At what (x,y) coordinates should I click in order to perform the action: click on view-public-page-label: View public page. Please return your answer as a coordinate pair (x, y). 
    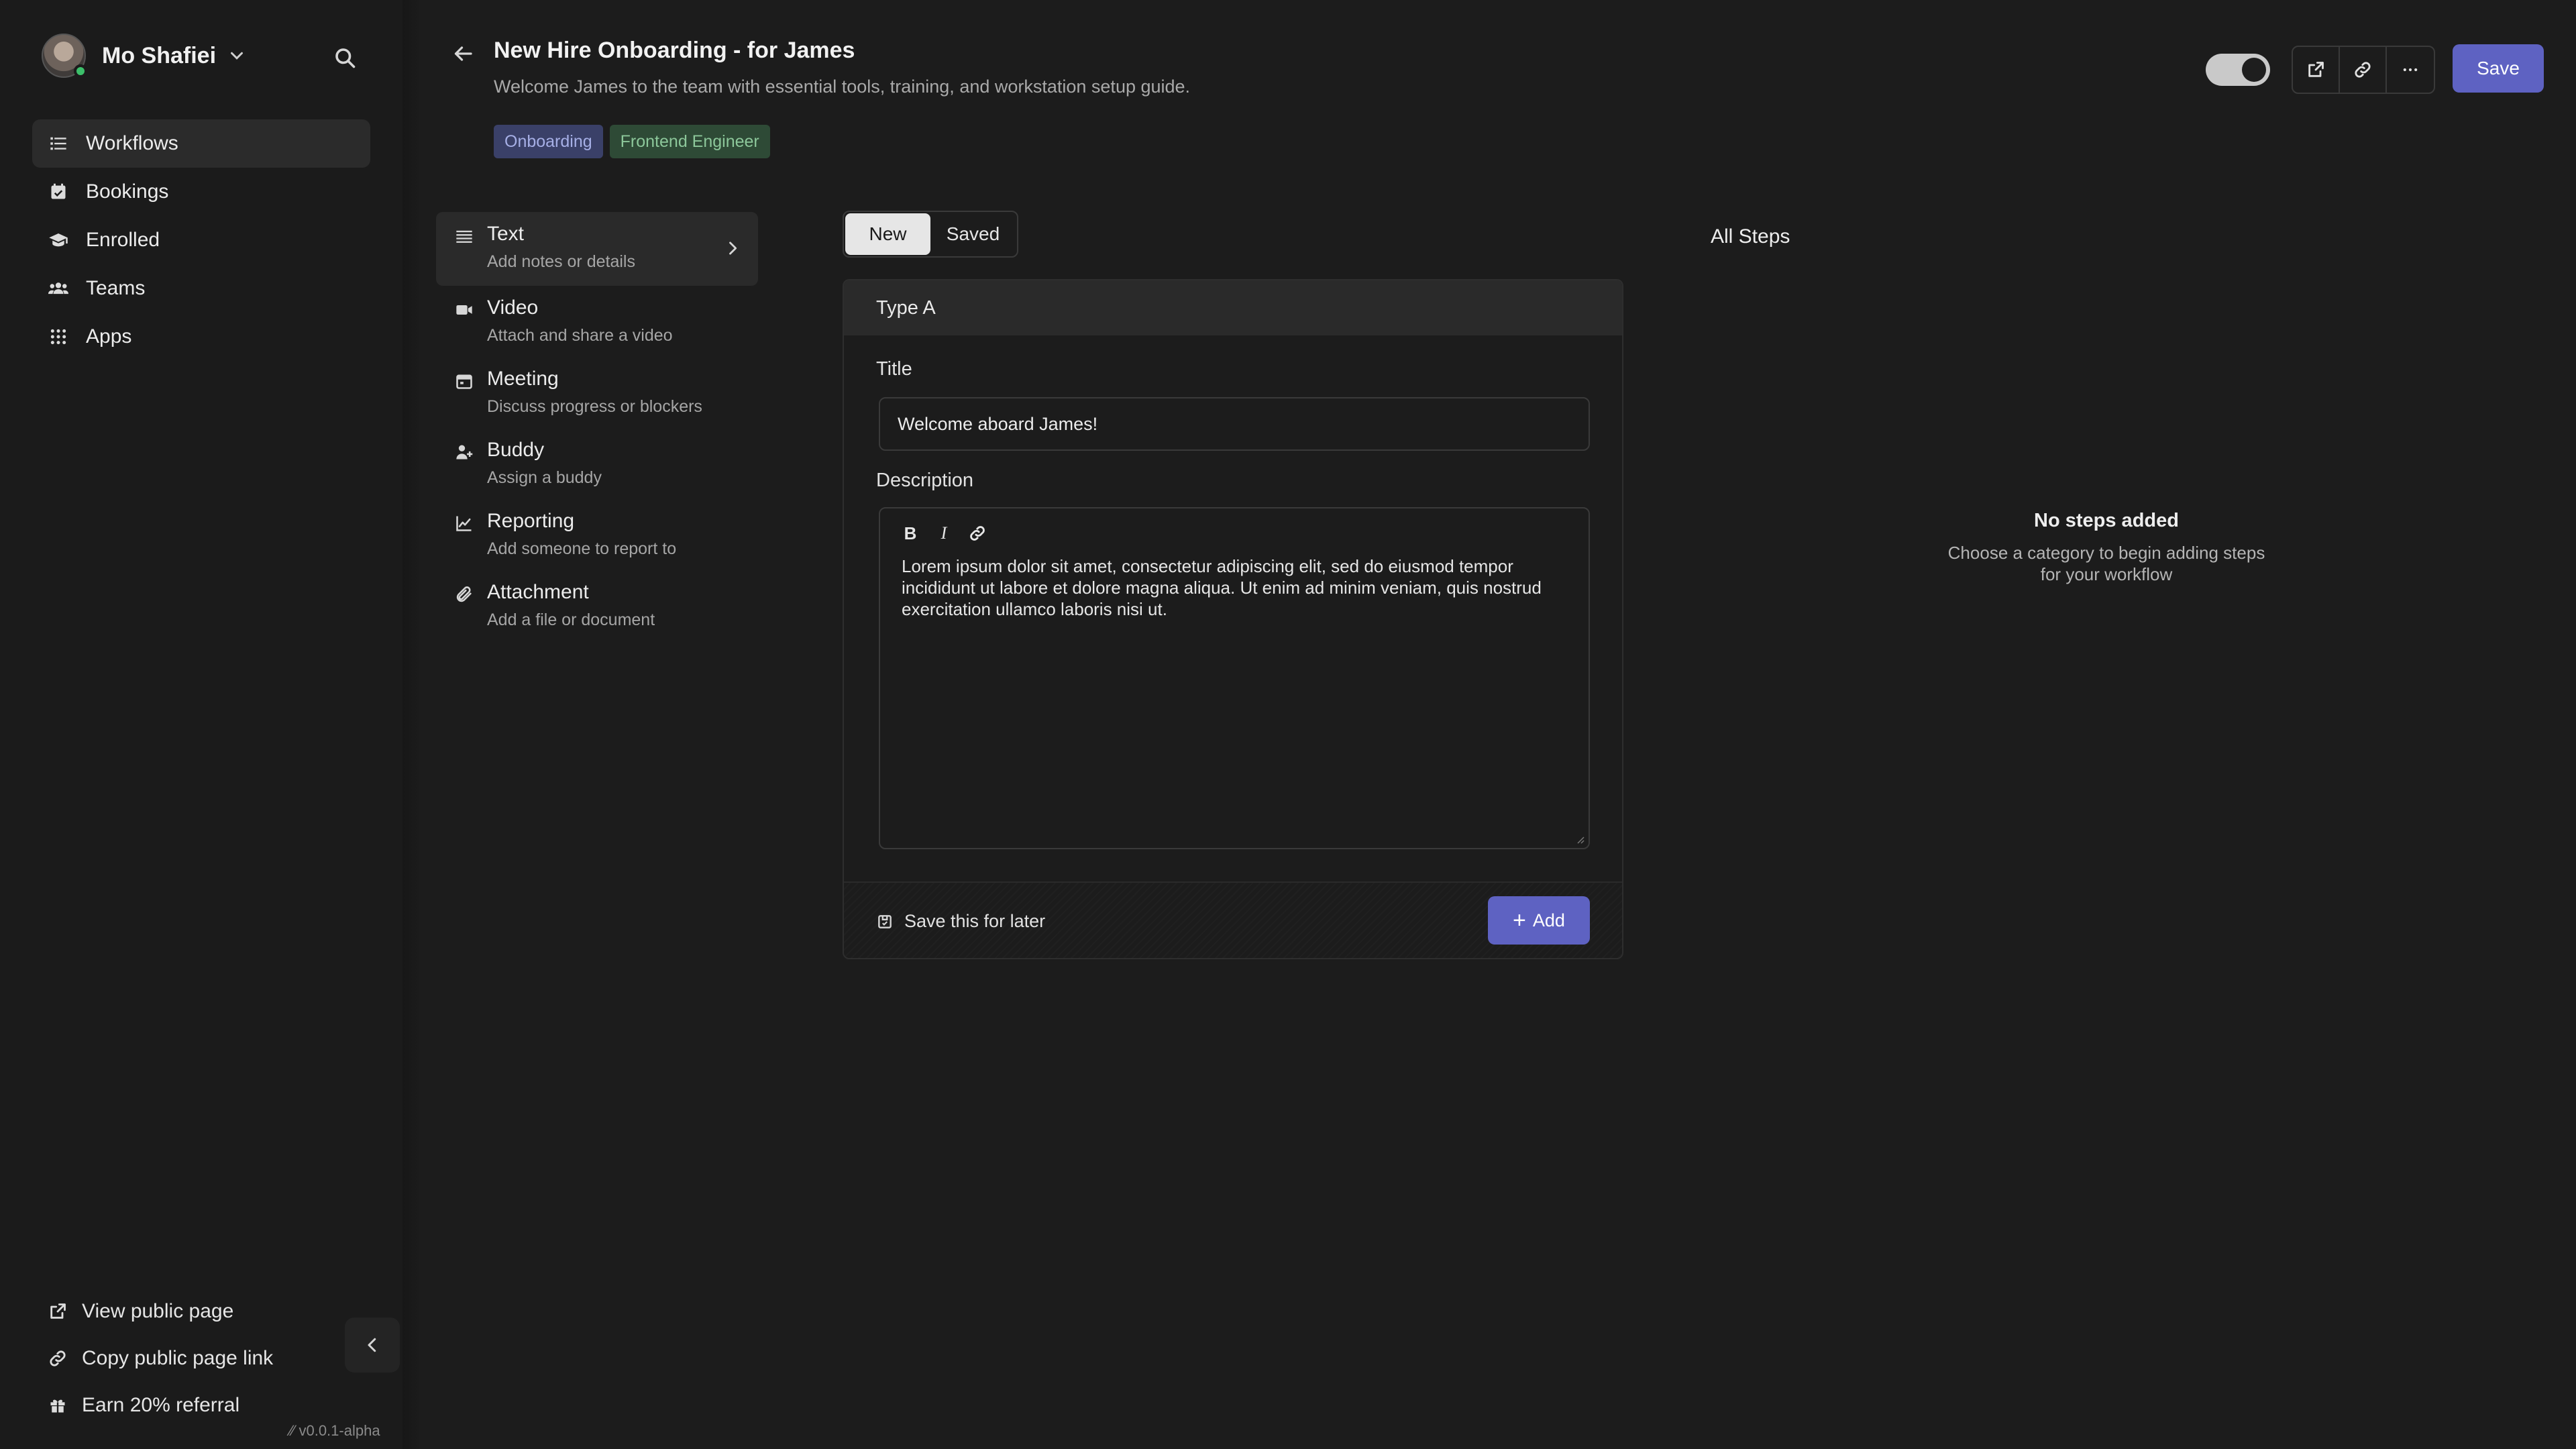
    Looking at the image, I should click on (158, 1311).